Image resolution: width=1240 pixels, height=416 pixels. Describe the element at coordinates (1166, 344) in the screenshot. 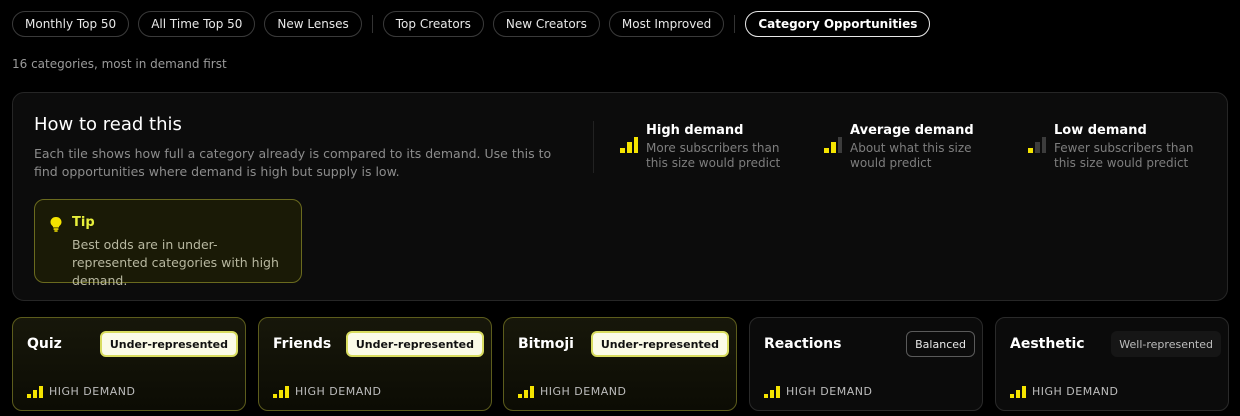

I see `representation-badge: Well-represented` at that location.